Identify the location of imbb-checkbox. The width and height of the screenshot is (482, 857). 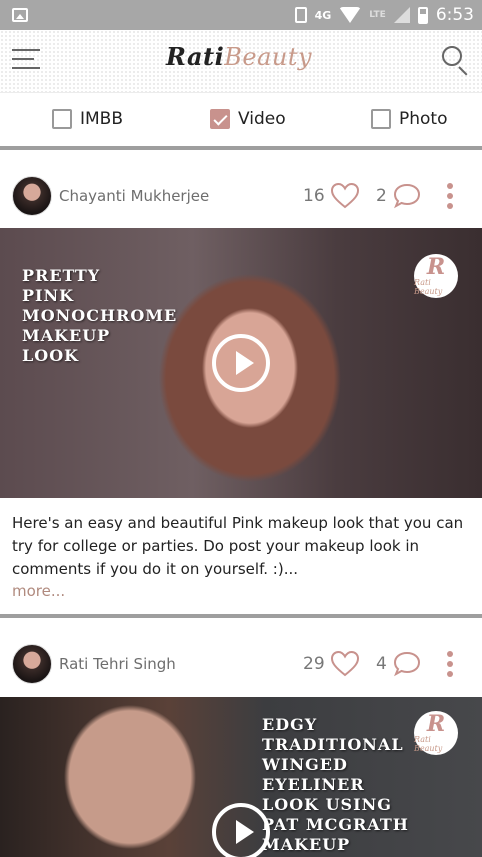
(62, 119).